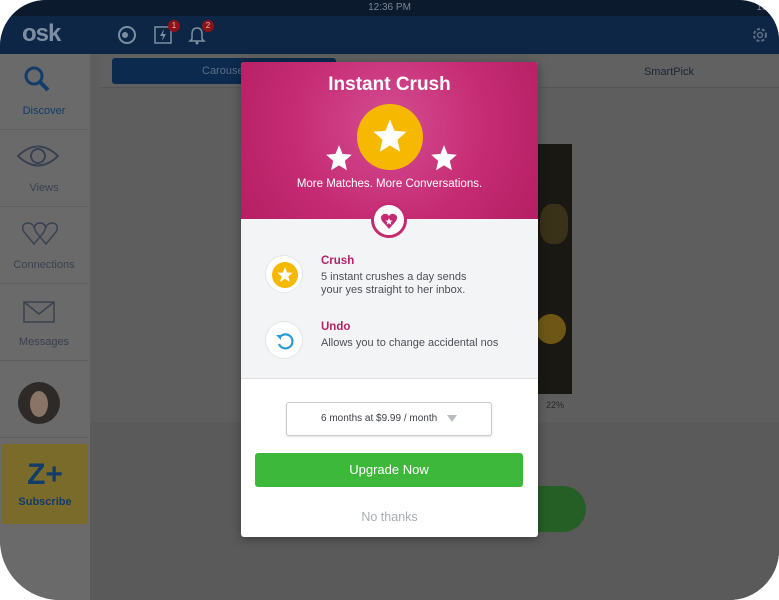  Describe the element at coordinates (558, 509) in the screenshot. I see `yes-button` at that location.